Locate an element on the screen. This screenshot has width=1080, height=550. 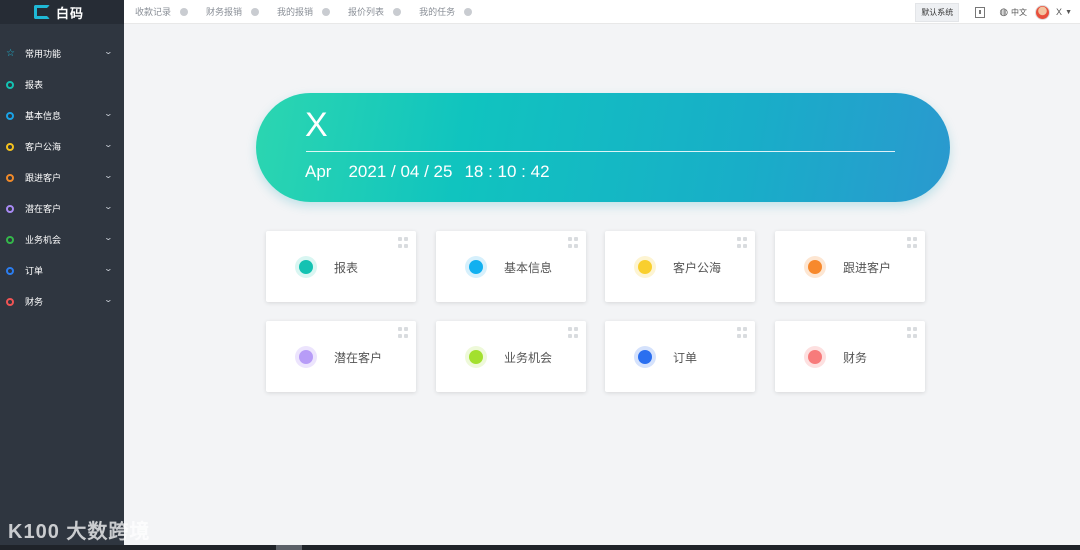
sidebar-item-label: 报表 is located at coordinates (34, 85).